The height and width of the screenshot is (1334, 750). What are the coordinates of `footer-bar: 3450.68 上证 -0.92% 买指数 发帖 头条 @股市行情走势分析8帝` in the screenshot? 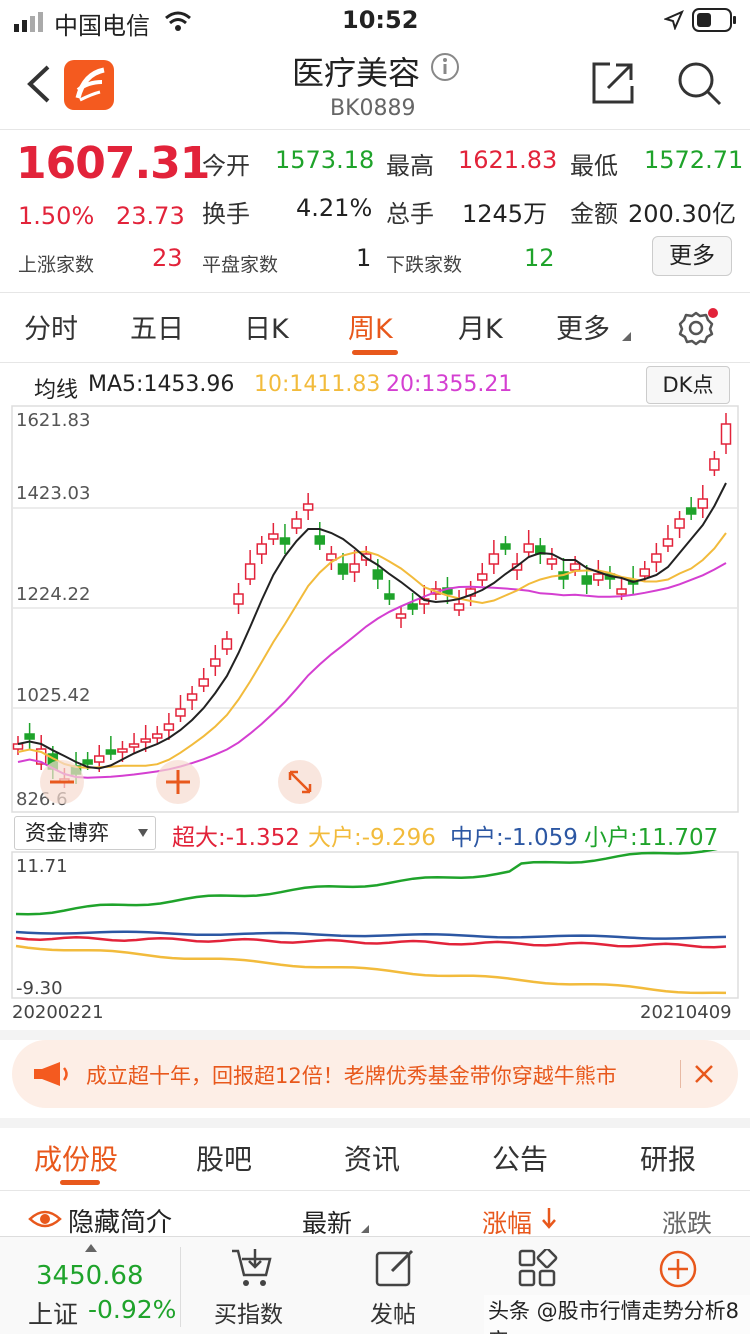 It's located at (375, 1285).